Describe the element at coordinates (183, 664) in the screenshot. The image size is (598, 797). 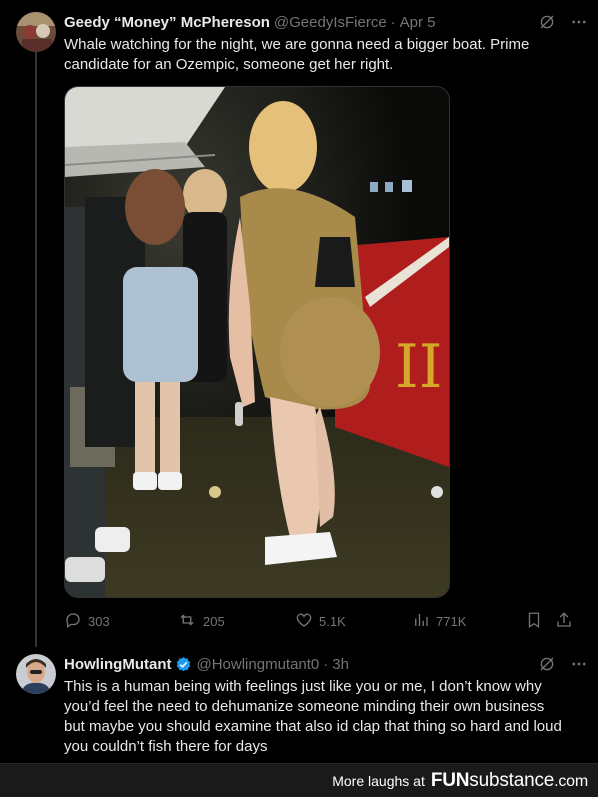
I see `verified-badge-icon` at that location.